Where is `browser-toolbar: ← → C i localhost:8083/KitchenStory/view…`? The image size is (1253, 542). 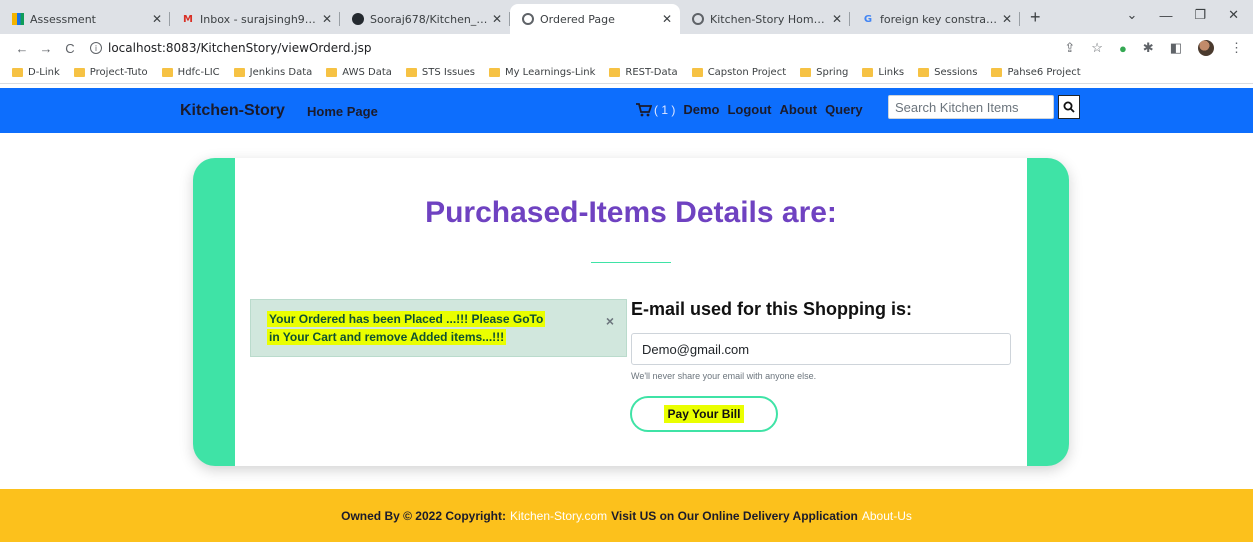
browser-toolbar: ← → C i localhost:8083/KitchenStory/view… is located at coordinates (626, 48).